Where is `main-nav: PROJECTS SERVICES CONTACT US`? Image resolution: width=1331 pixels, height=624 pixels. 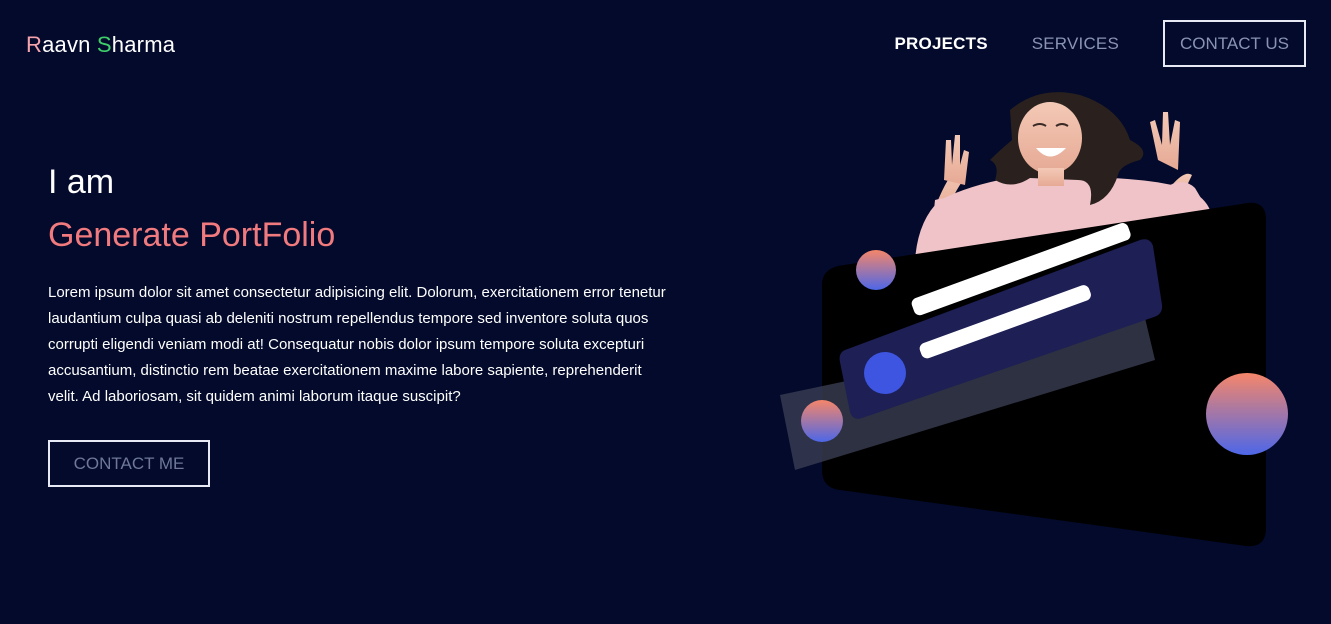 main-nav: PROJECTS SERVICES CONTACT US is located at coordinates (1100, 43).